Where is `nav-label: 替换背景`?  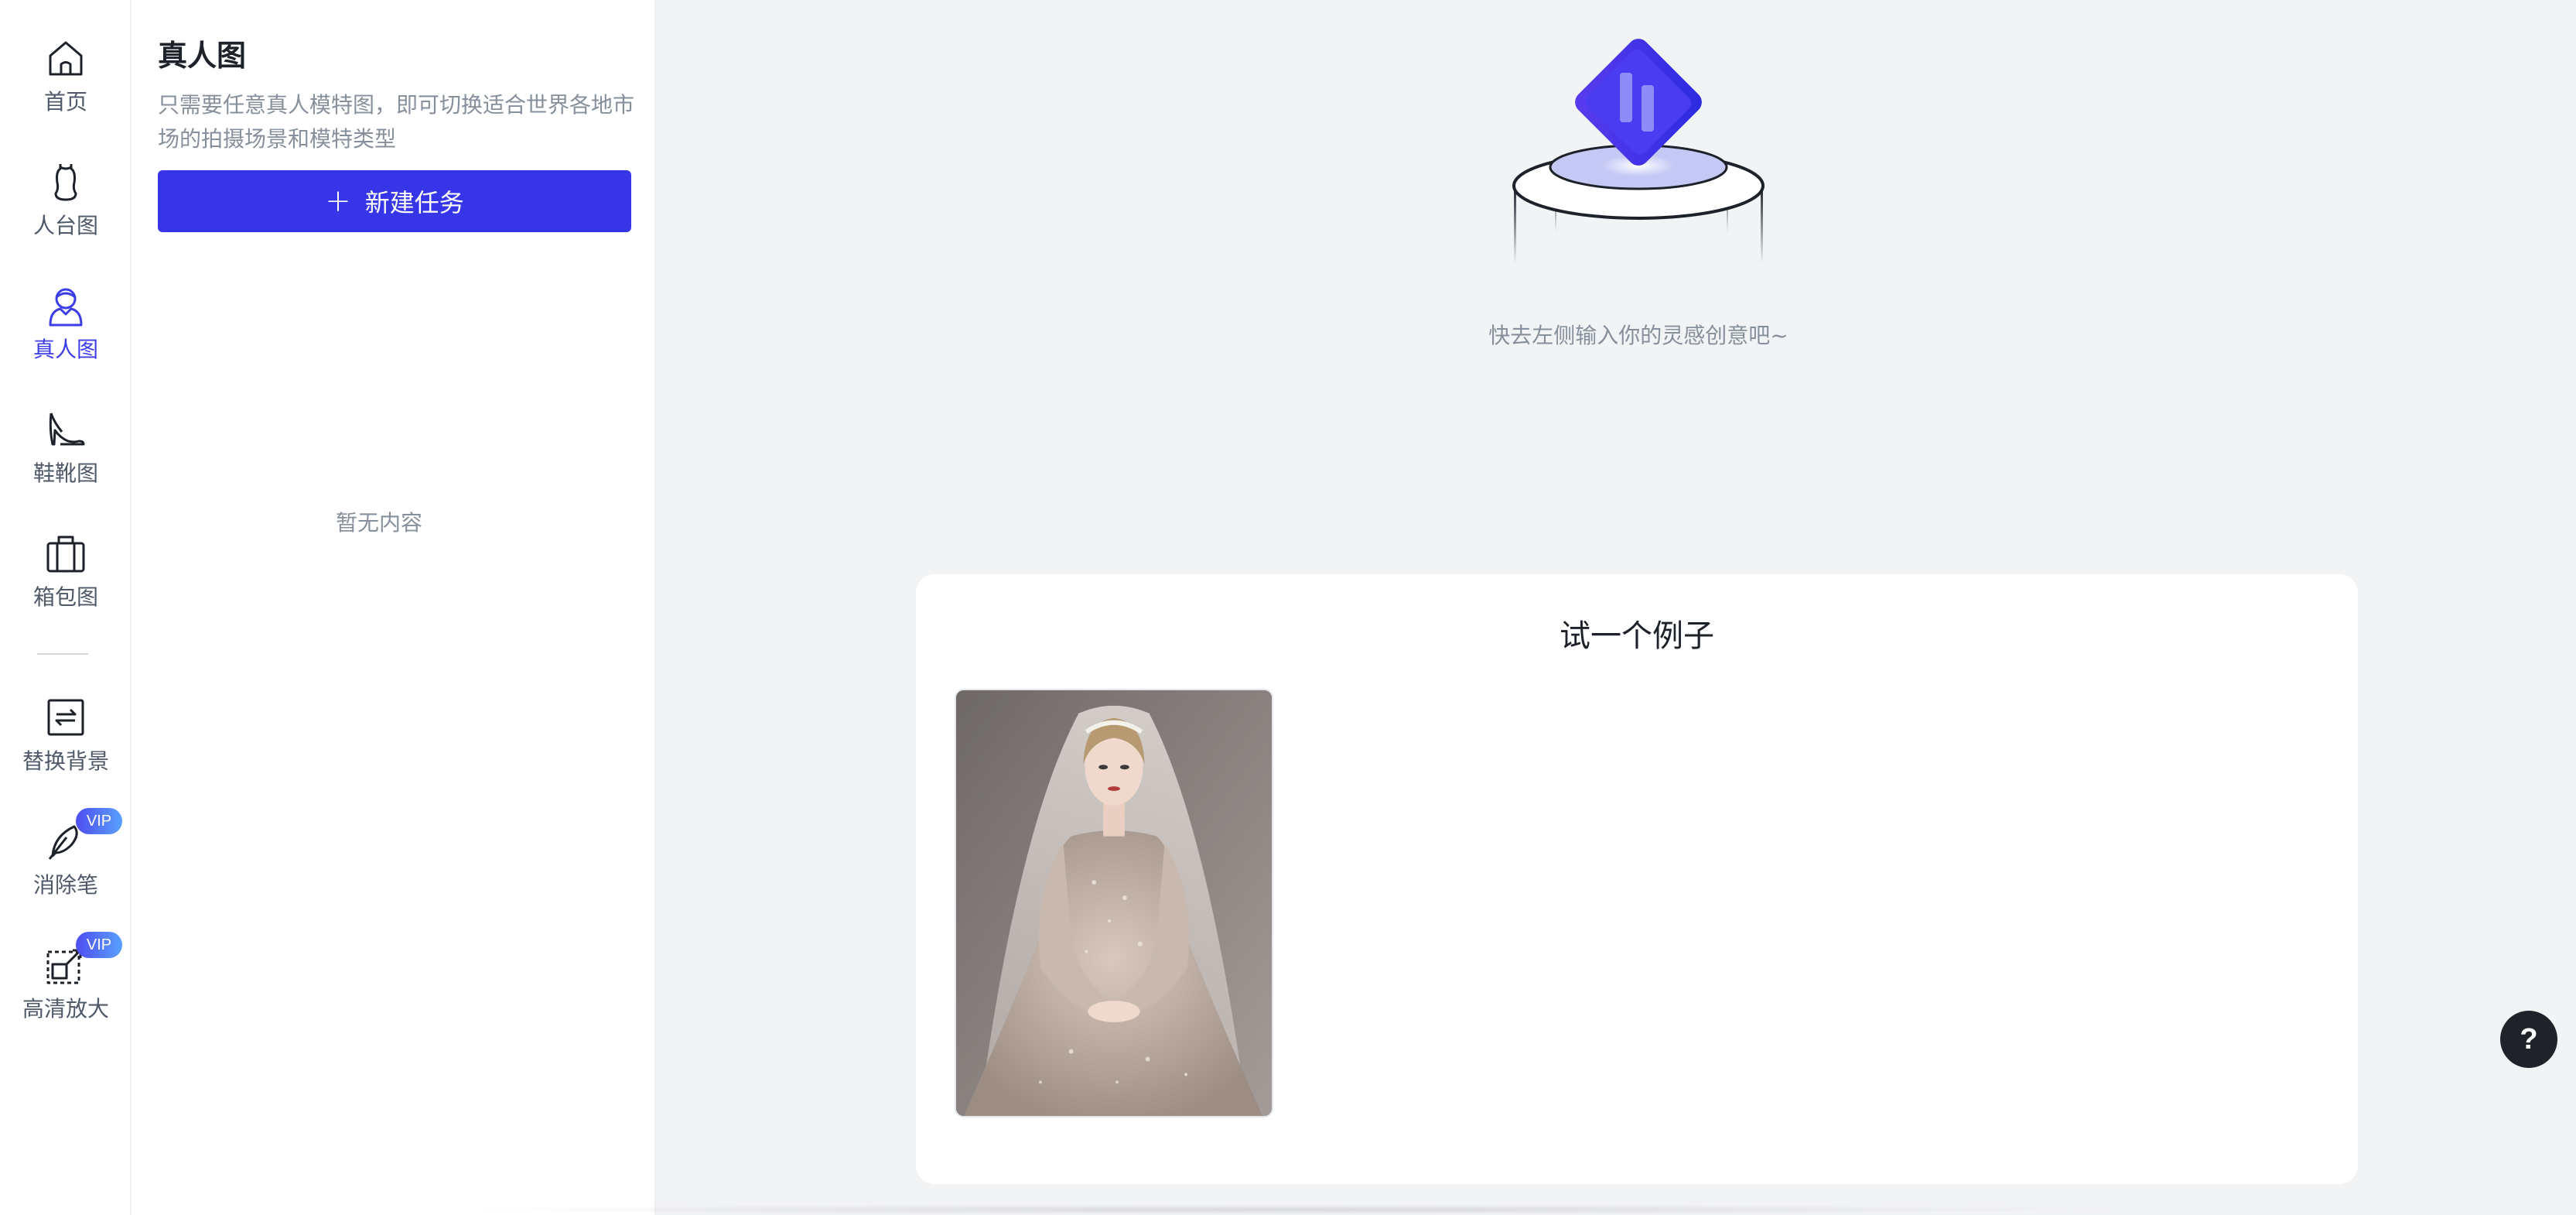 nav-label: 替换背景 is located at coordinates (65, 761).